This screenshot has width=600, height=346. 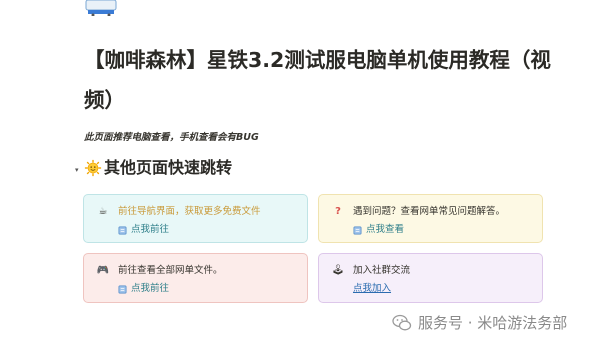 I want to click on gamepad-icon: 🎮, so click(x=103, y=270).